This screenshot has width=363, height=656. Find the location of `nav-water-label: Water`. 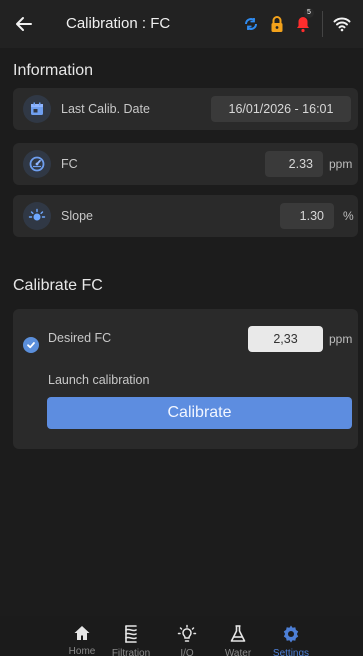

nav-water-label: Water is located at coordinates (238, 652).